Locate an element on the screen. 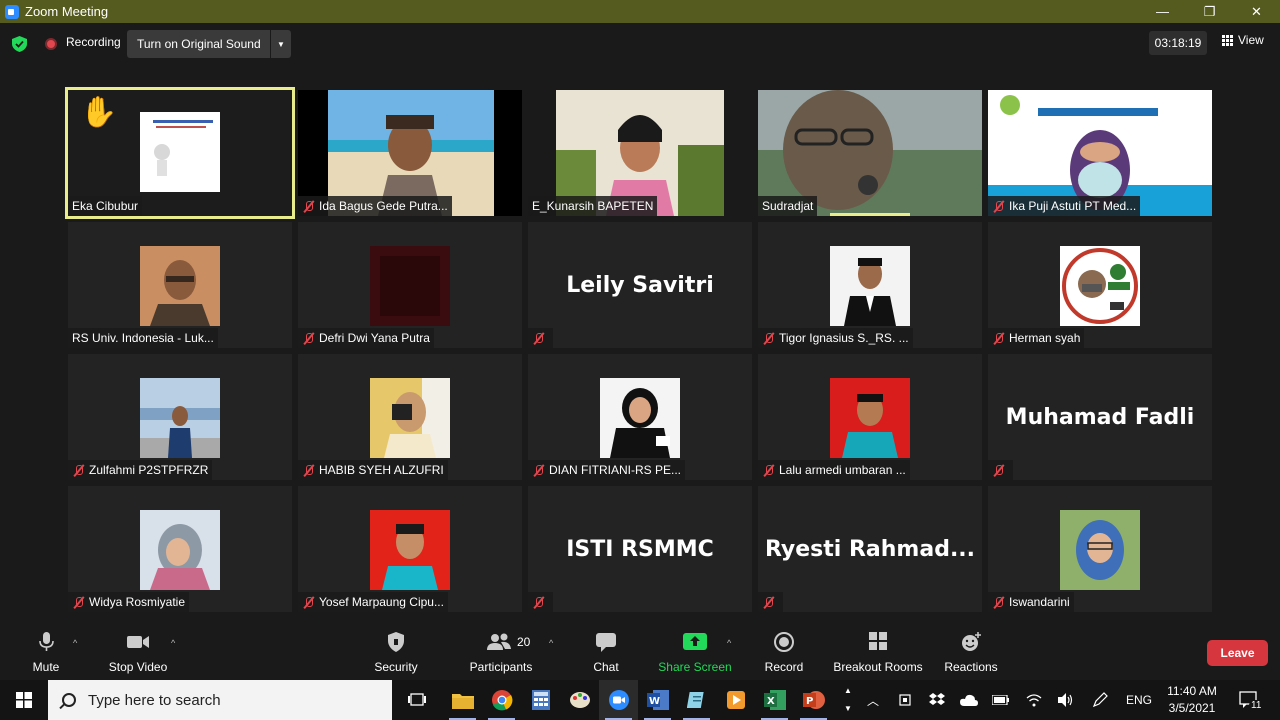 The height and width of the screenshot is (720, 1280). participant-nameplate: Sudradjat is located at coordinates (788, 206).